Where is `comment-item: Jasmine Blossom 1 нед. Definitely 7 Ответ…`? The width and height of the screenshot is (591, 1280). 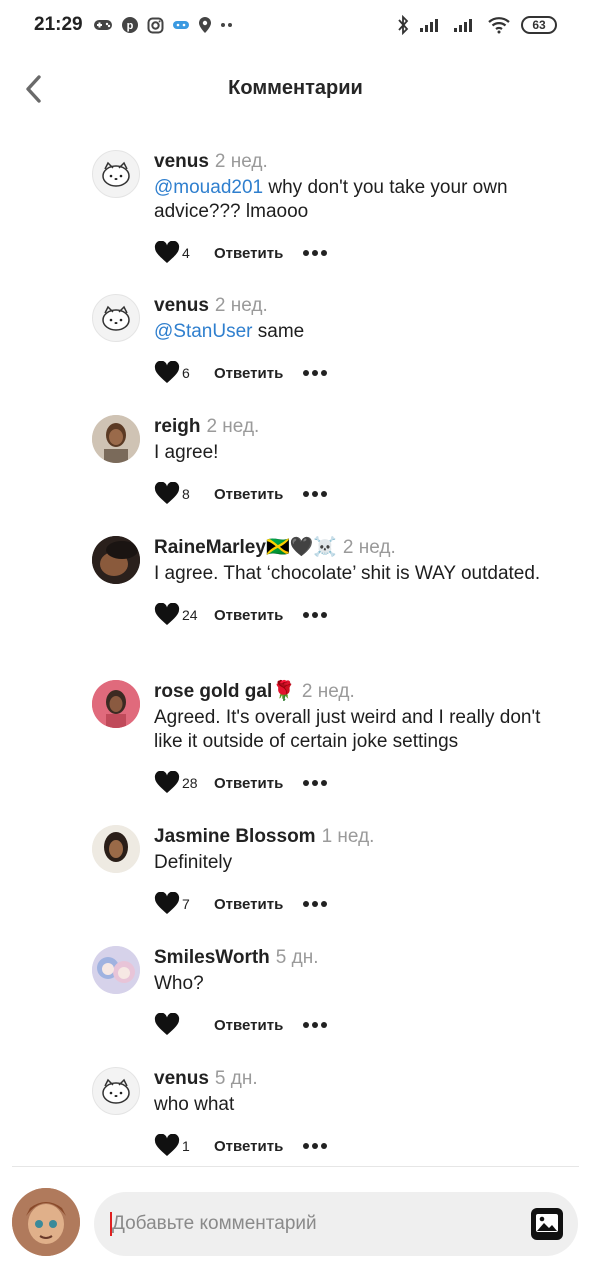 comment-item: Jasmine Blossom 1 нед. Definitely 7 Ответ… is located at coordinates (295, 871).